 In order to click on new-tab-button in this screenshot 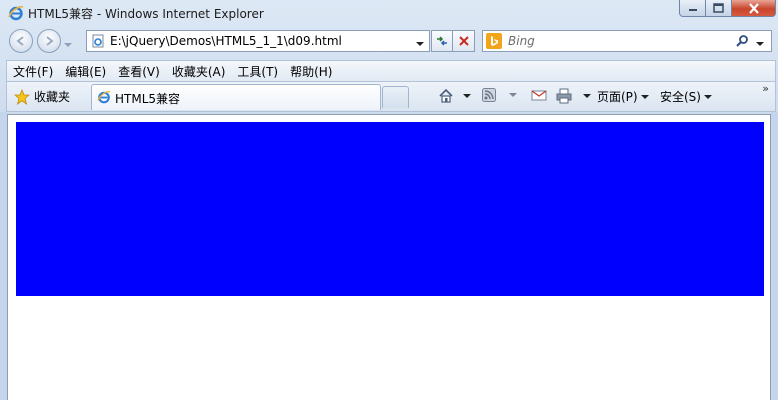, I will do `click(395, 97)`.